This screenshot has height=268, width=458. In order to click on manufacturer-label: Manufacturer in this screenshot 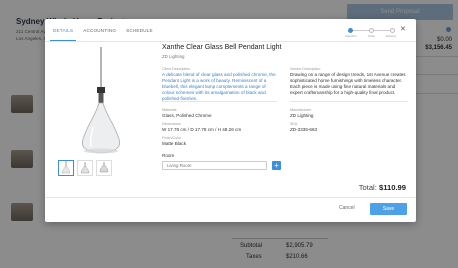, I will do `click(301, 110)`.